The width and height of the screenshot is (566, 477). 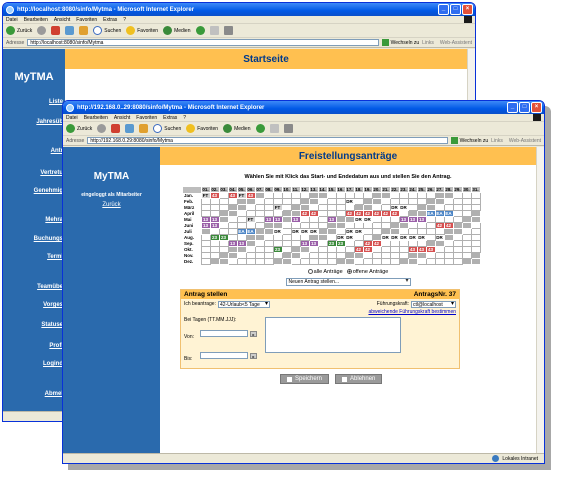 What do you see at coordinates (267, 140) in the screenshot?
I see `address-input: http://192.168.0.29:8080/sinfo/Mytma` at bounding box center [267, 140].